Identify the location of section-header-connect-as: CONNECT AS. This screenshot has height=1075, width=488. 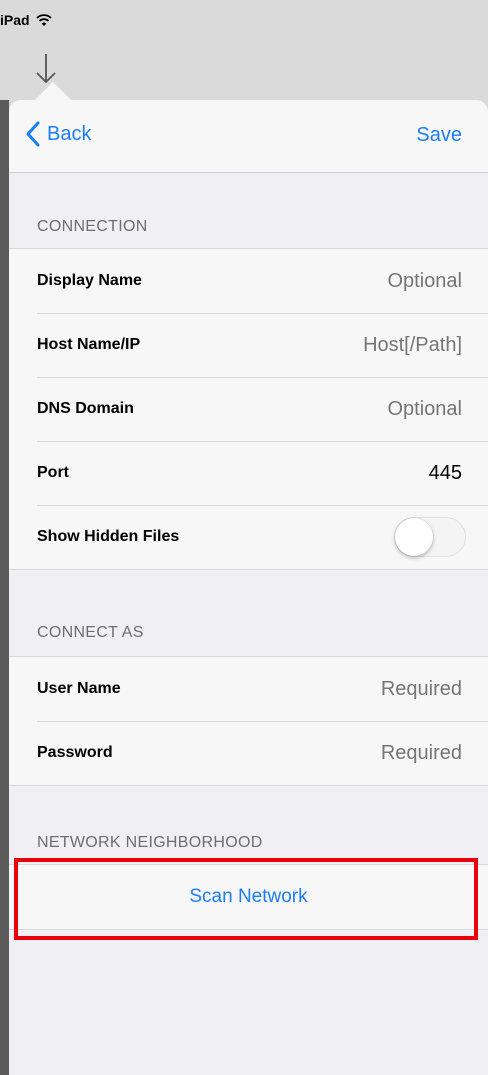
(90, 632).